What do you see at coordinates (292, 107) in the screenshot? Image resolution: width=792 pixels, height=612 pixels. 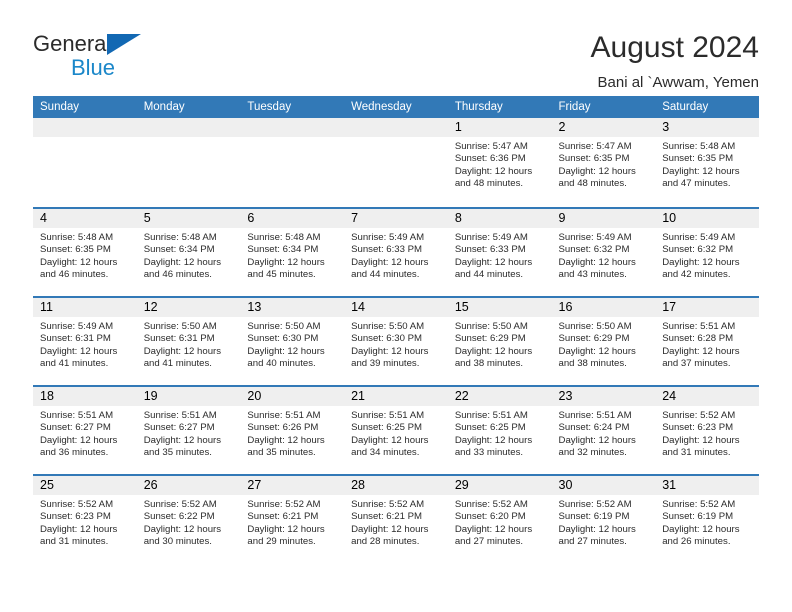 I see `weekday-header-tuesday: Tuesday` at bounding box center [292, 107].